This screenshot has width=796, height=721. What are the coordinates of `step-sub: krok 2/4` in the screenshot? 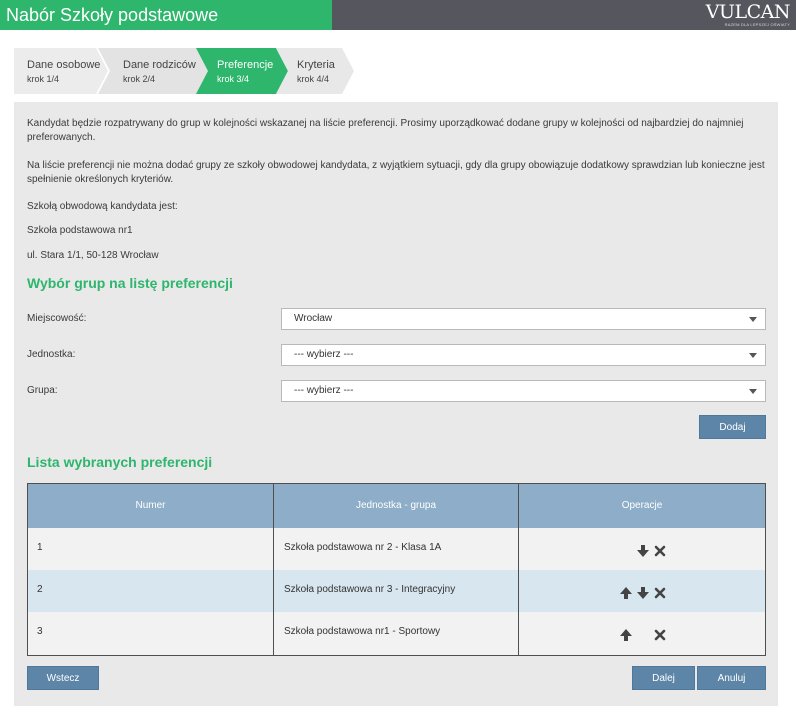 It's located at (139, 79).